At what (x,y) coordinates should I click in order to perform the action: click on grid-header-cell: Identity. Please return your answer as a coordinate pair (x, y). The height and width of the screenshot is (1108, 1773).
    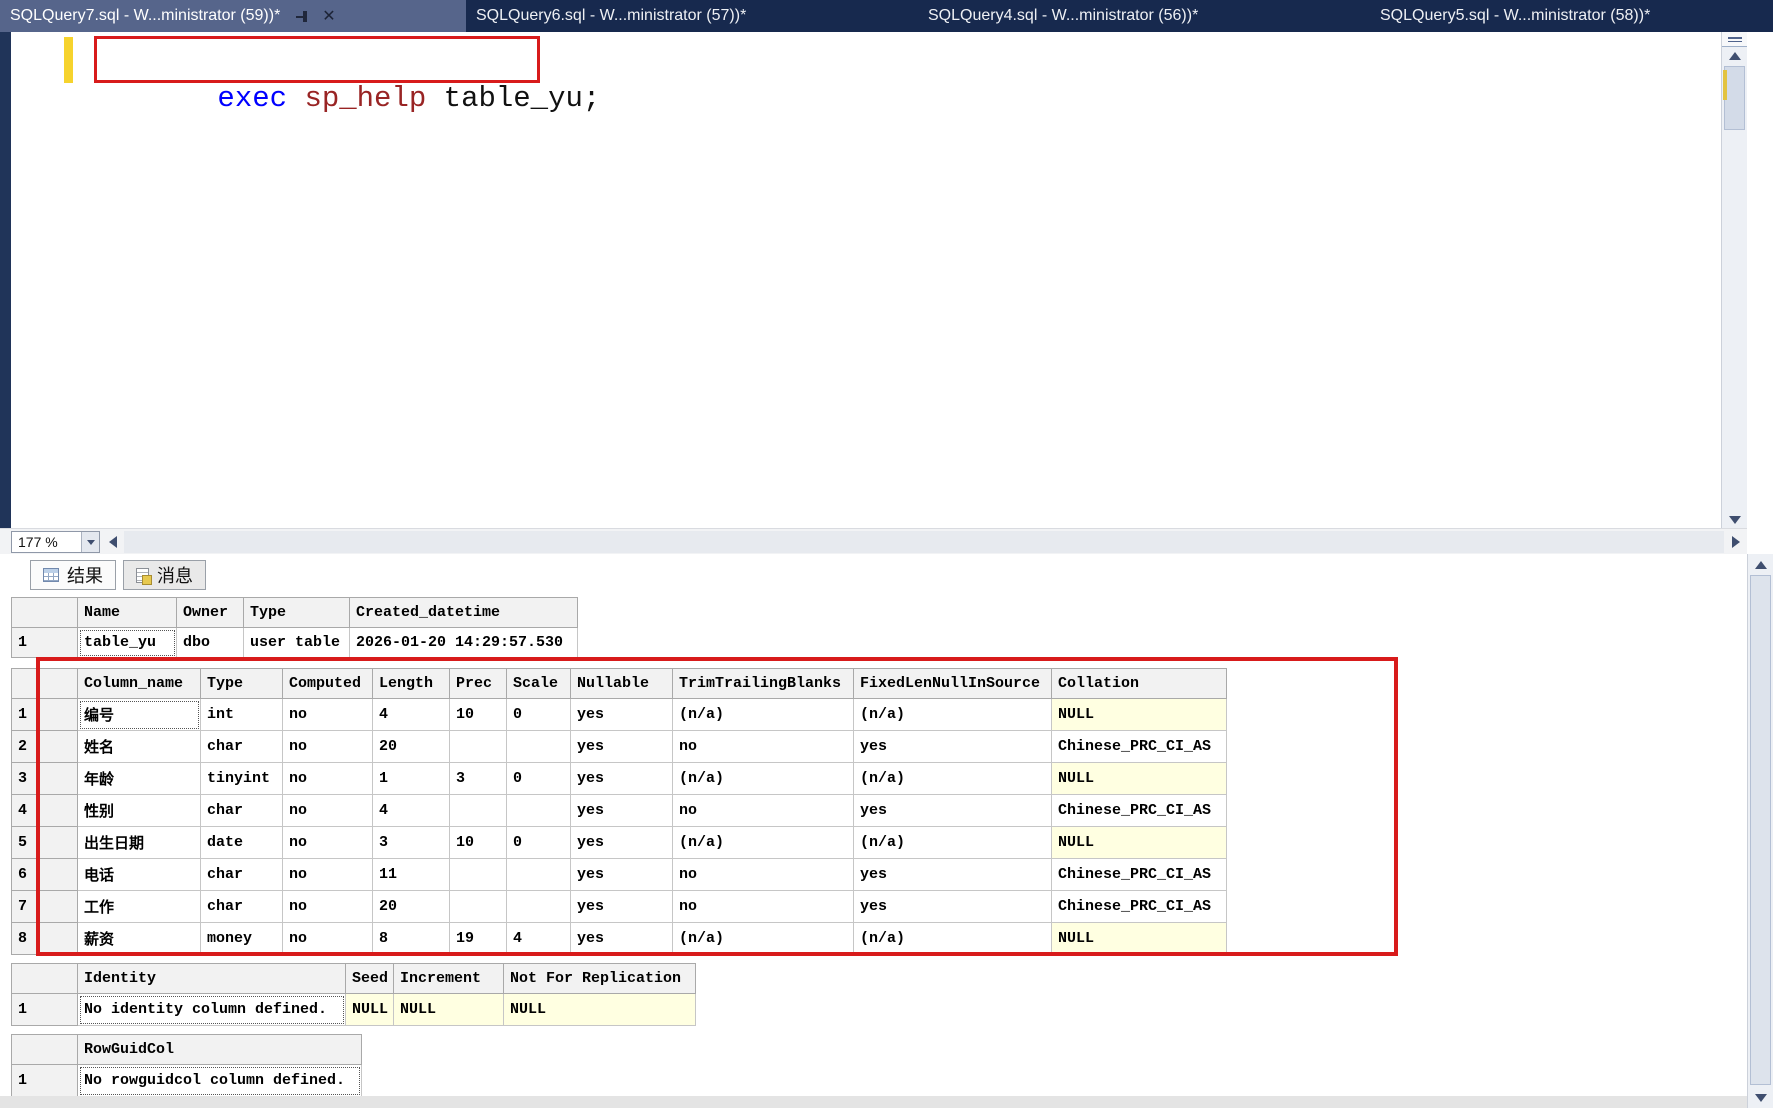
    Looking at the image, I should click on (211, 978).